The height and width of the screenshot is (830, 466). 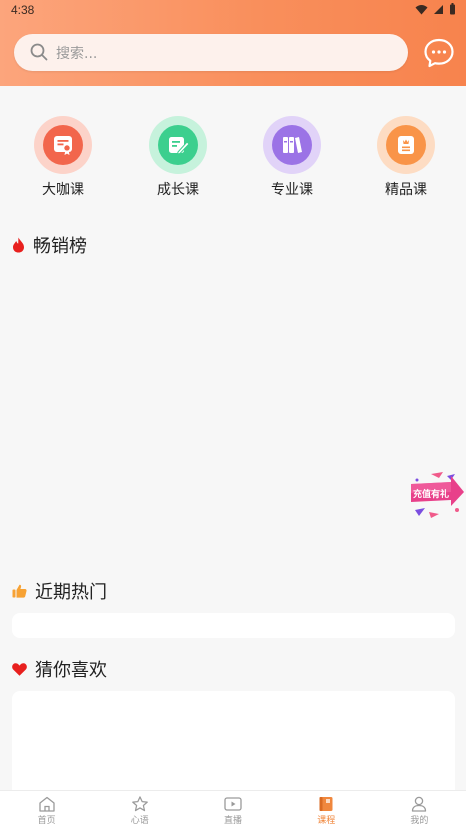 I want to click on status-bar: 4:38, so click(x=233, y=10).